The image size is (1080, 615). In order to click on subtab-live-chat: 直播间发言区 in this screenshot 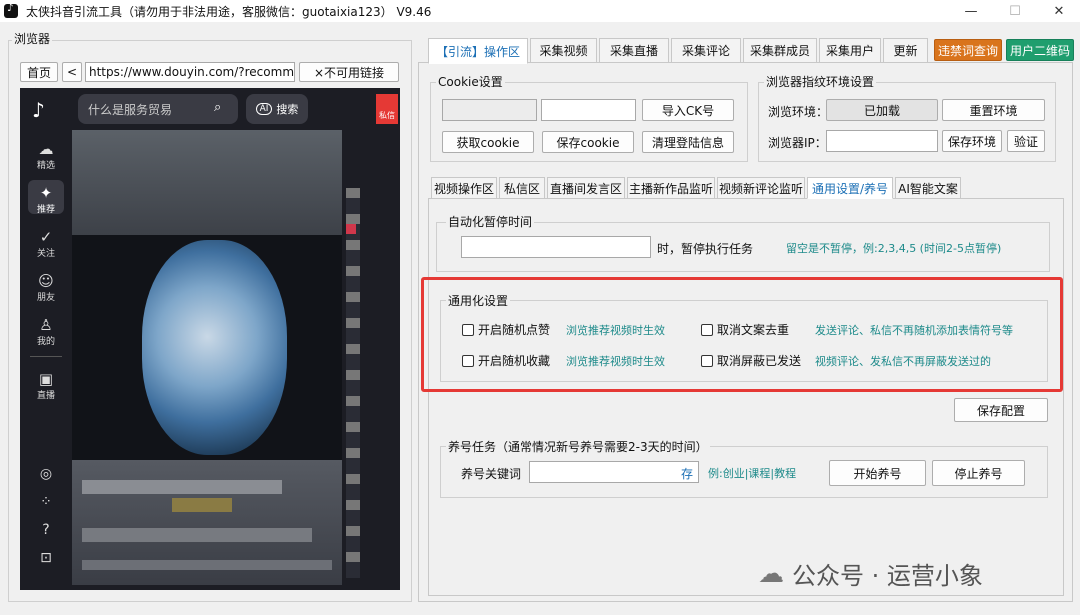, I will do `click(586, 188)`.